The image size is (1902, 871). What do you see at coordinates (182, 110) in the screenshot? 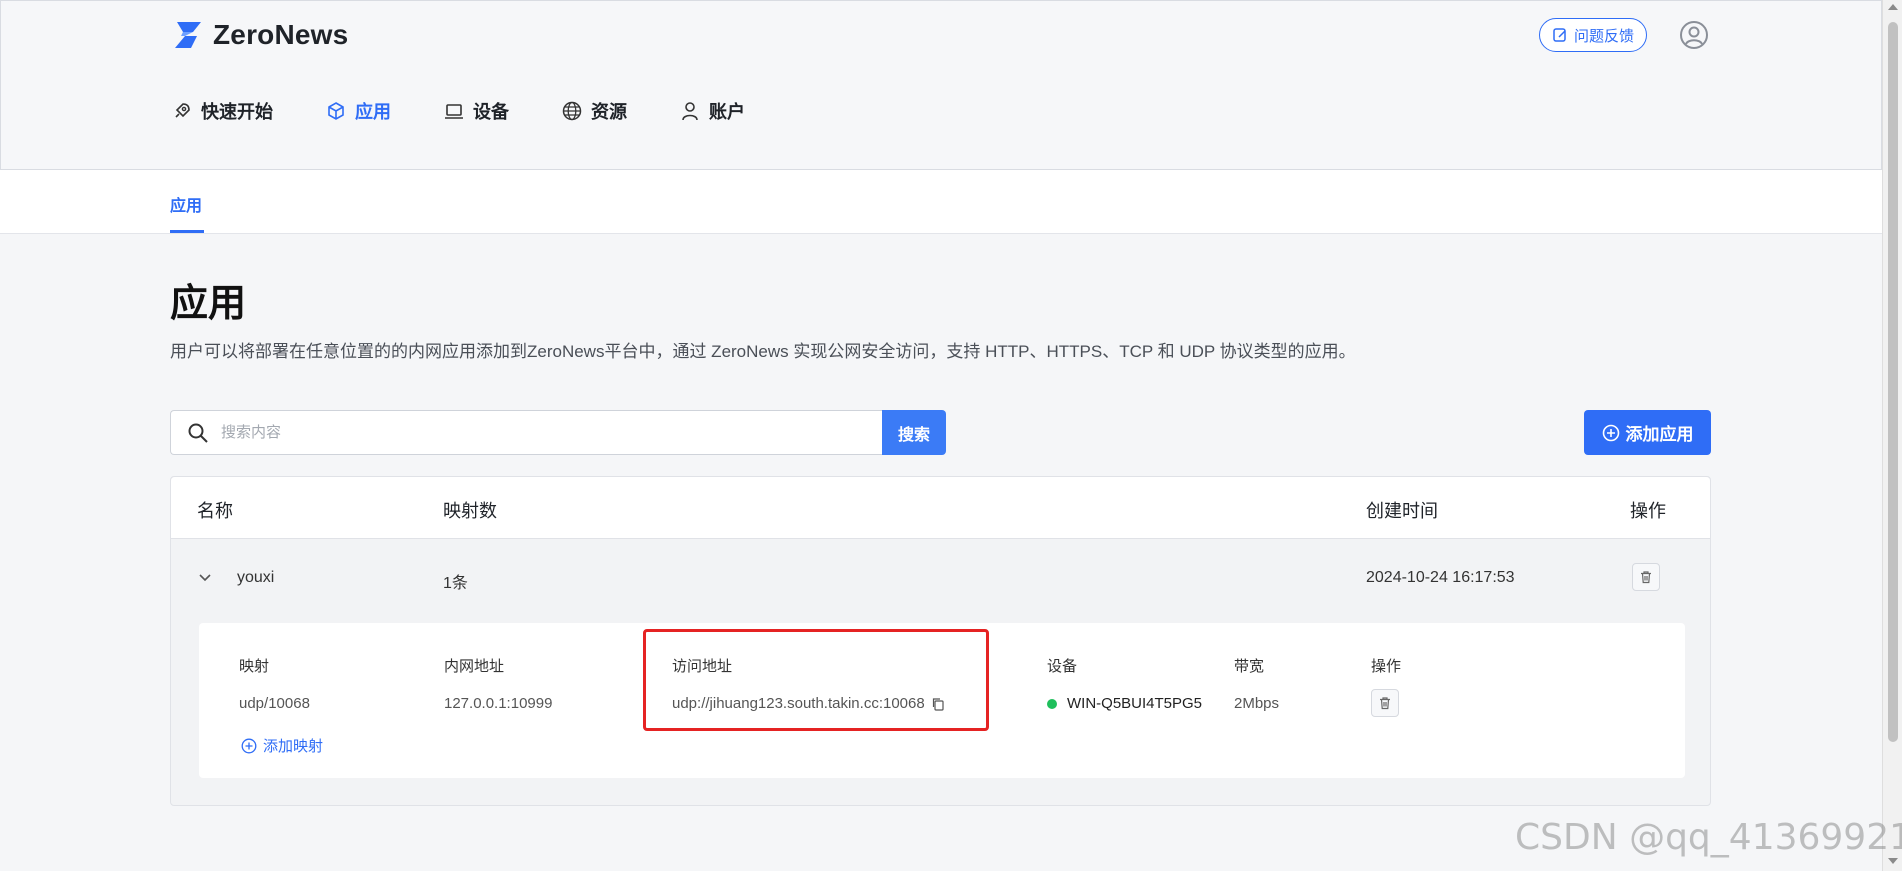
I see `rocket-icon` at bounding box center [182, 110].